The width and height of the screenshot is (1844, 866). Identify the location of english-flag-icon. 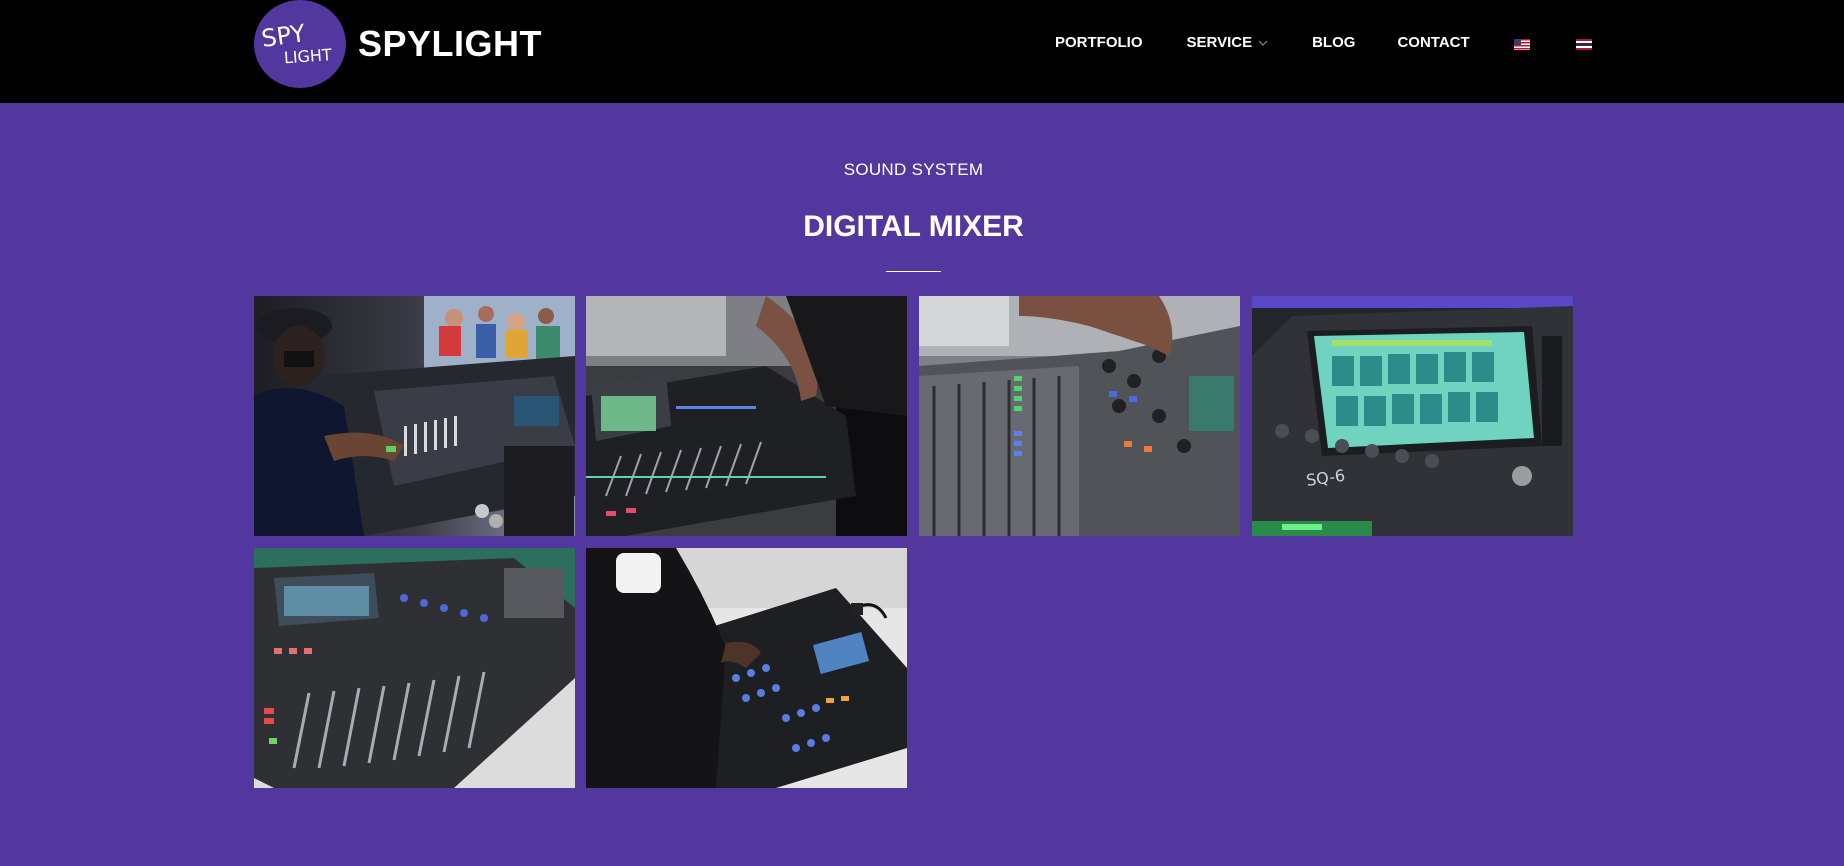
(1521, 43).